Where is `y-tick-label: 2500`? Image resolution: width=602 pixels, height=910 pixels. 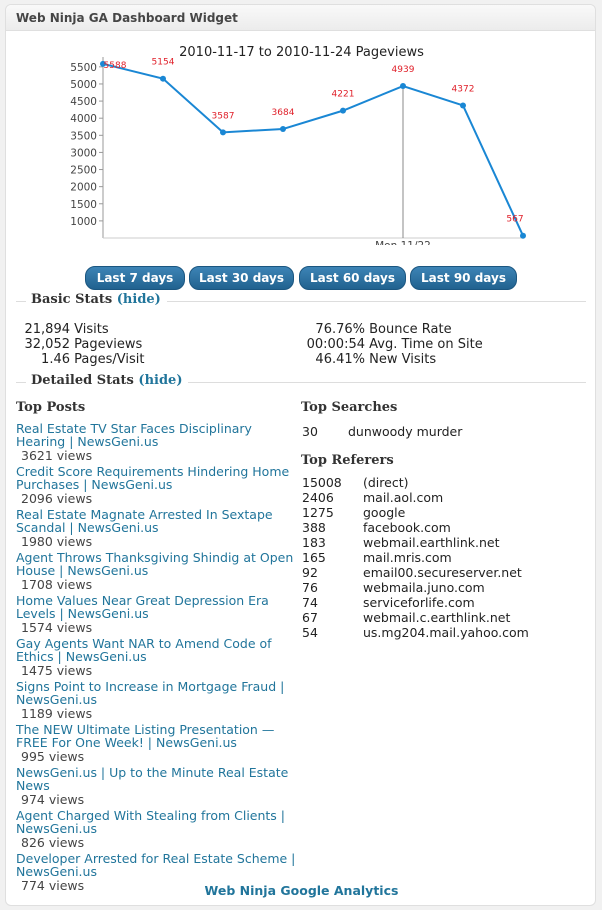
y-tick-label: 2500 is located at coordinates (83, 171).